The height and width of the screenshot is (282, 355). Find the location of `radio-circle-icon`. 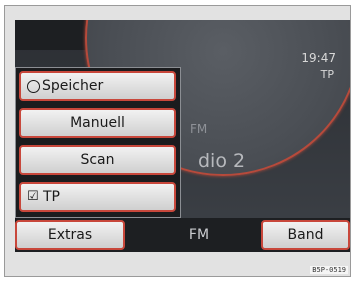

radio-circle-icon is located at coordinates (33, 86).